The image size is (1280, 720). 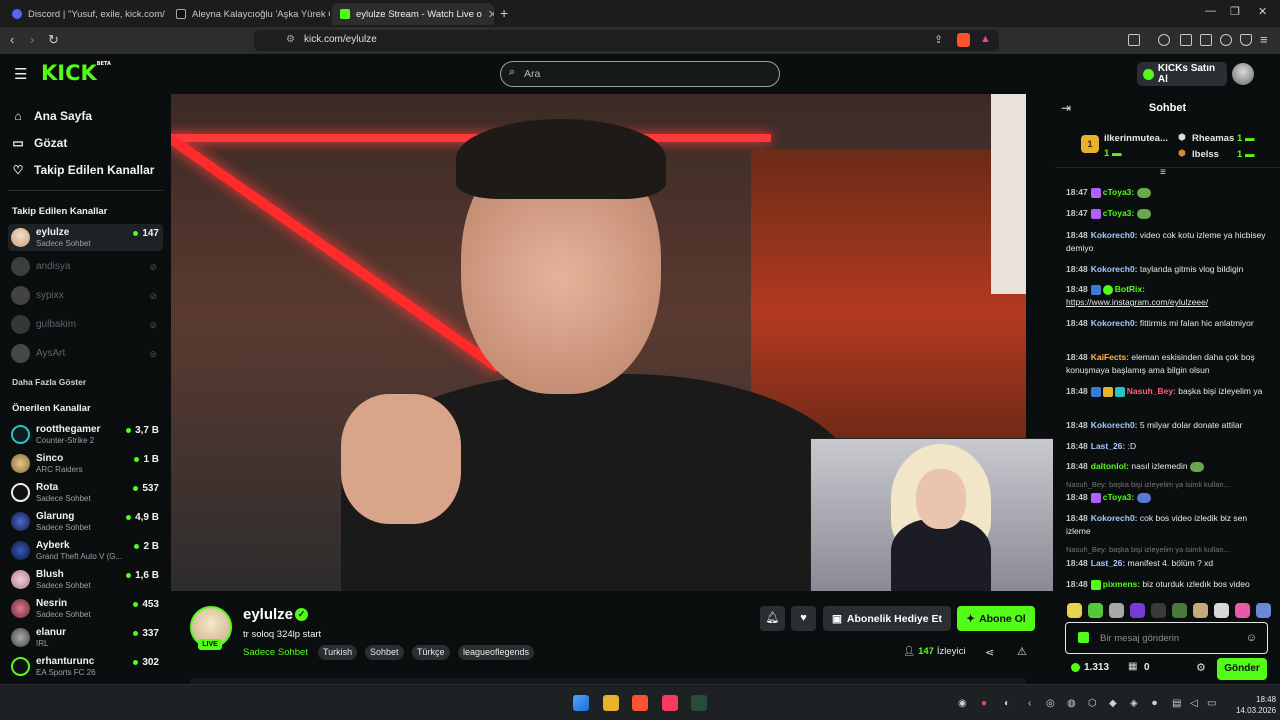 I want to click on expand-leaderboard-icon: ≡, so click(x=1163, y=172).